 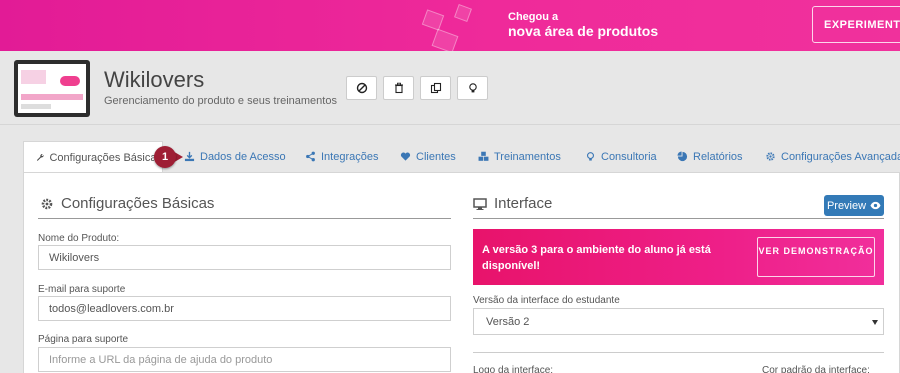 I want to click on tab-clientes: Clientes, so click(x=428, y=156).